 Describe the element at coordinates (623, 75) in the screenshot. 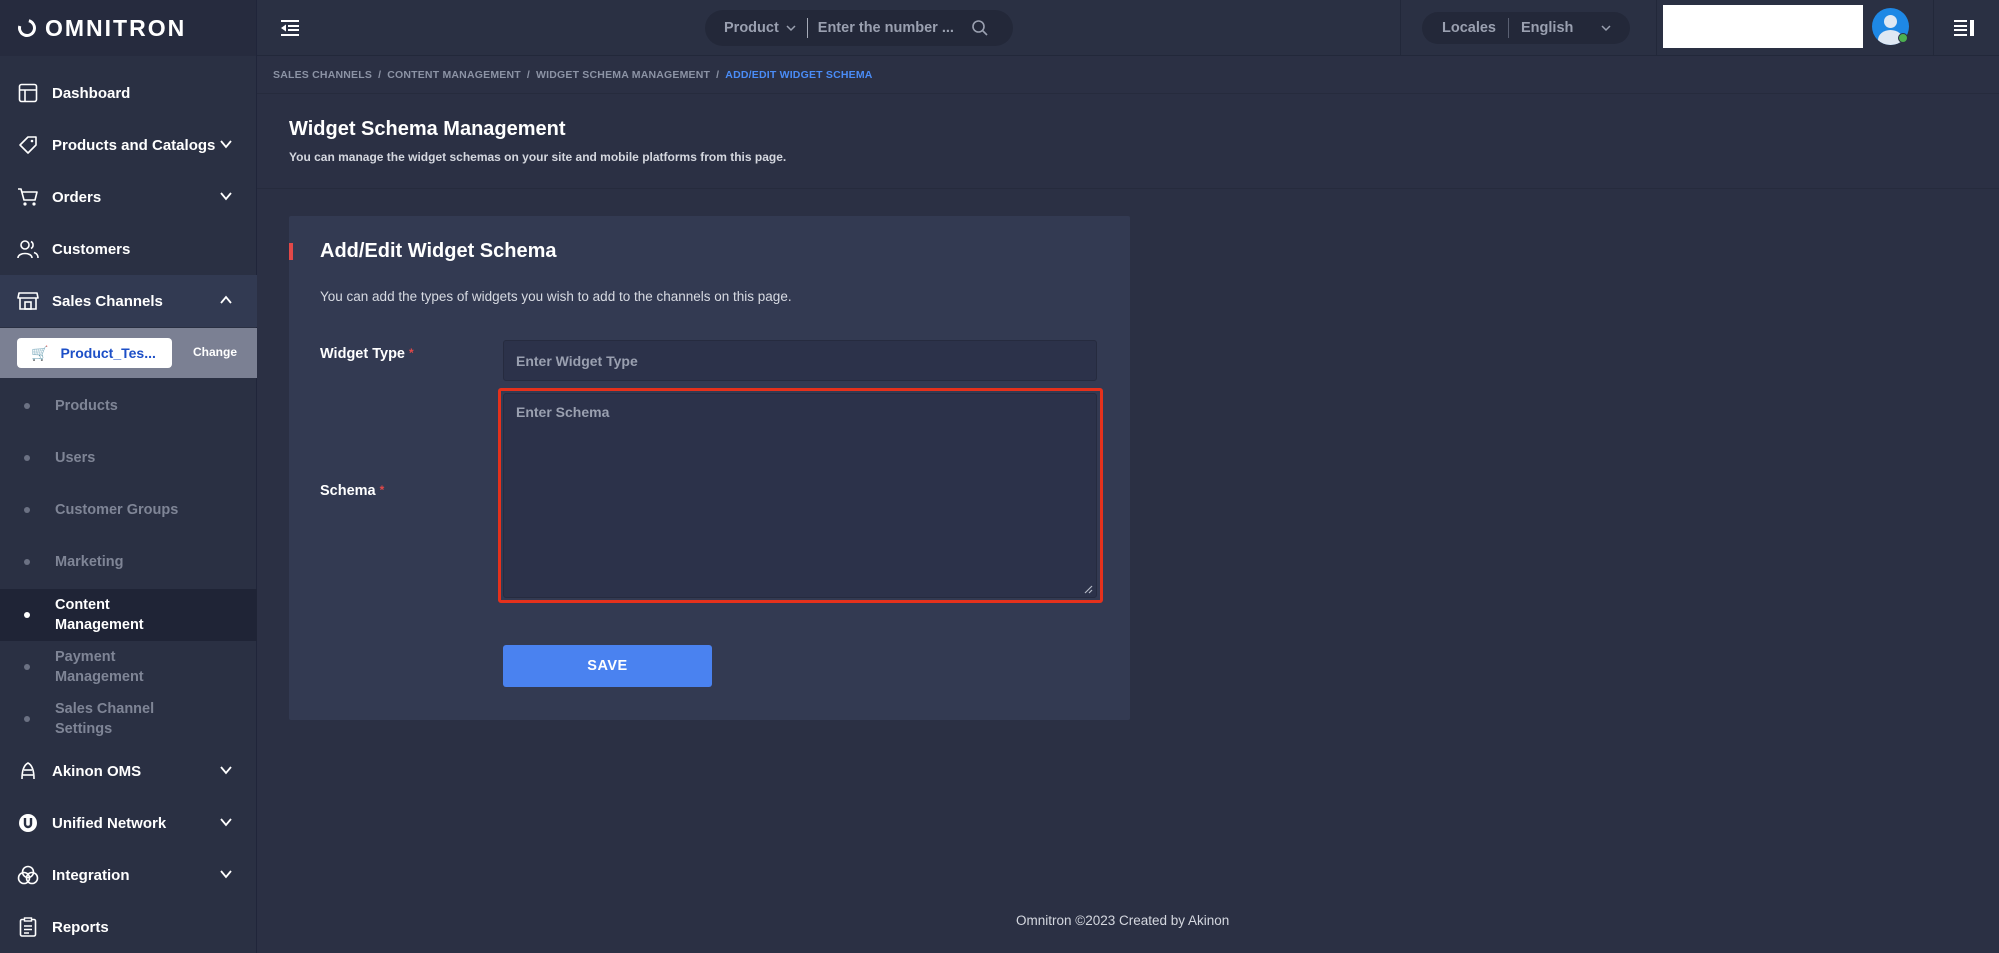

I see `breadcrumb-widget-schema-management: WIDGET SCHEMA MANAGEMENT` at that location.